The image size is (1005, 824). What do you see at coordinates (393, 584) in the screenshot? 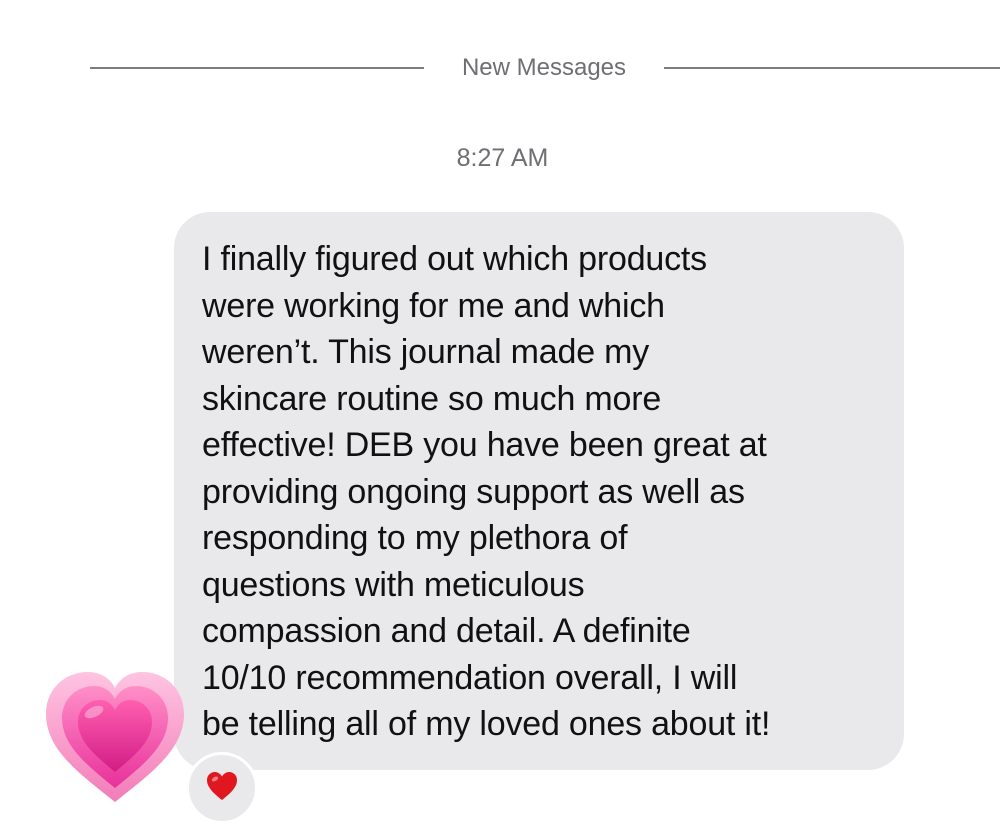
I see `message-line: questions with meticulous` at bounding box center [393, 584].